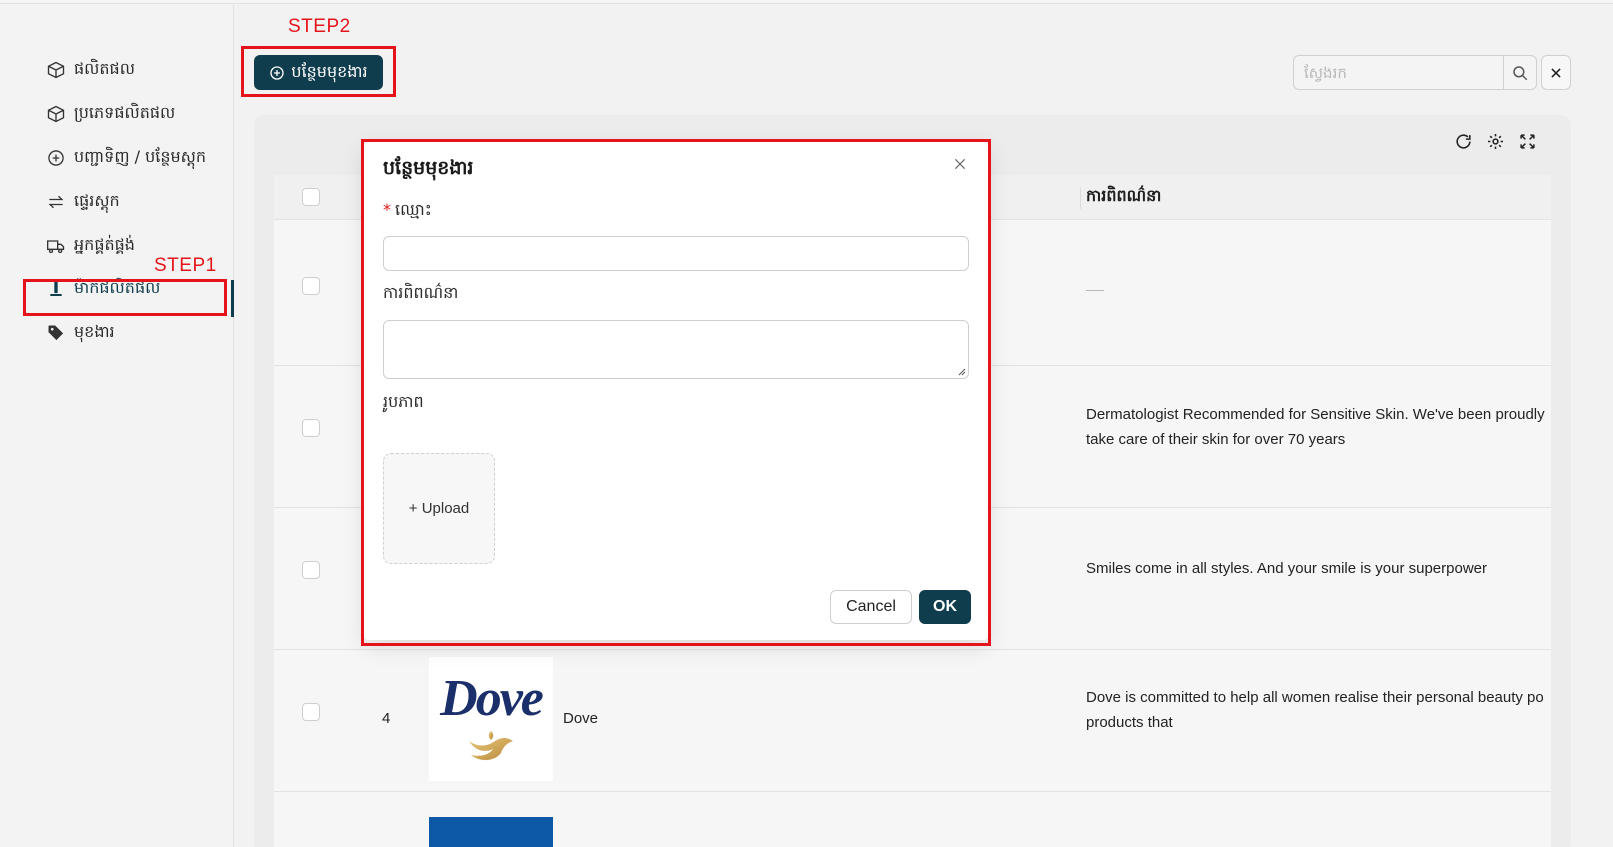  What do you see at coordinates (1527, 141) in the screenshot?
I see `fullscreen-icon` at bounding box center [1527, 141].